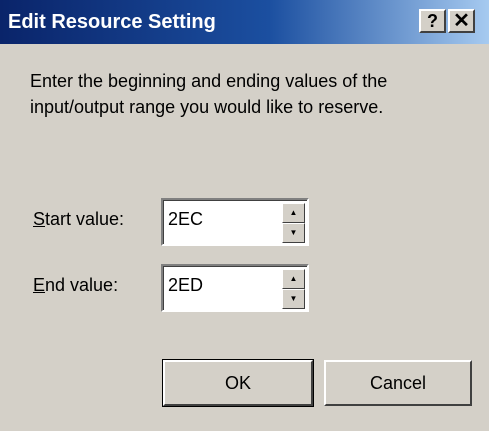 This screenshot has width=489, height=431. I want to click on close-button: ✕, so click(461, 21).